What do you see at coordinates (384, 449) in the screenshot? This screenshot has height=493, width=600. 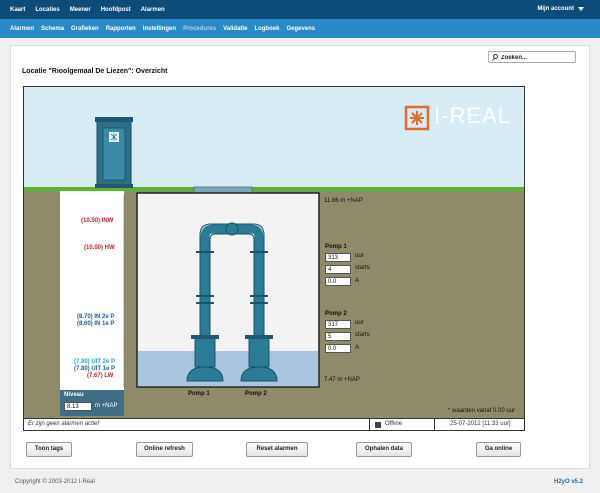 I see `ophalen-data-button: Ophalen data` at bounding box center [384, 449].